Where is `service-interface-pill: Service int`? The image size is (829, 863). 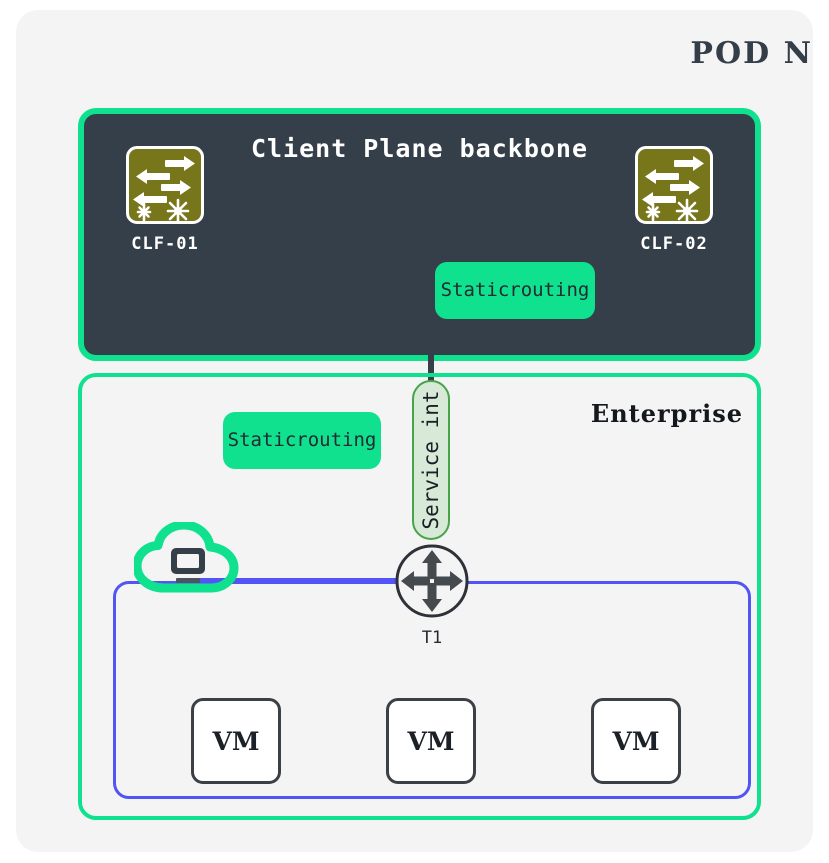 service-interface-pill: Service int is located at coordinates (431, 460).